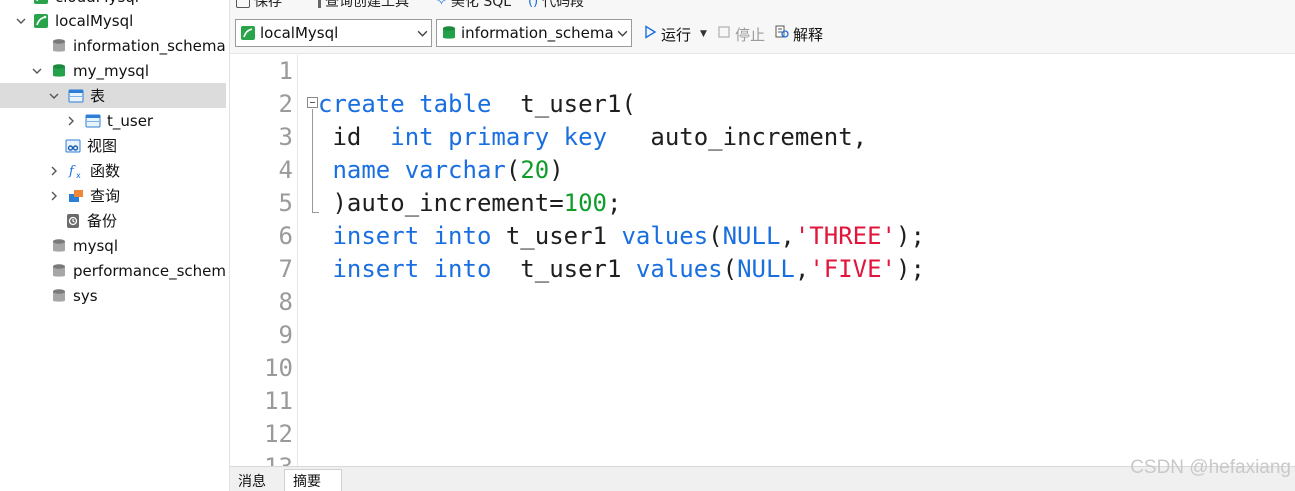  I want to click on tree-item-label: mysql, so click(95, 245).